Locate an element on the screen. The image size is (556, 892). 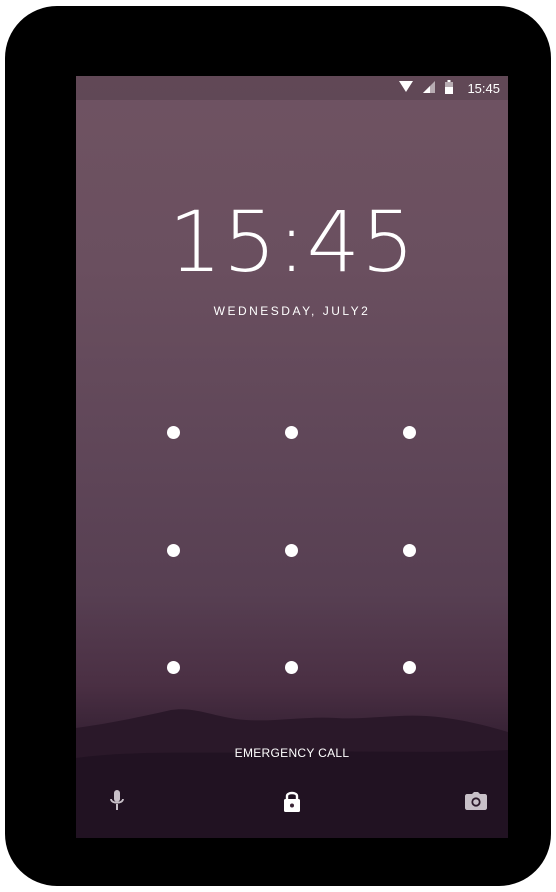
voice-assist-icon is located at coordinates (117, 801).